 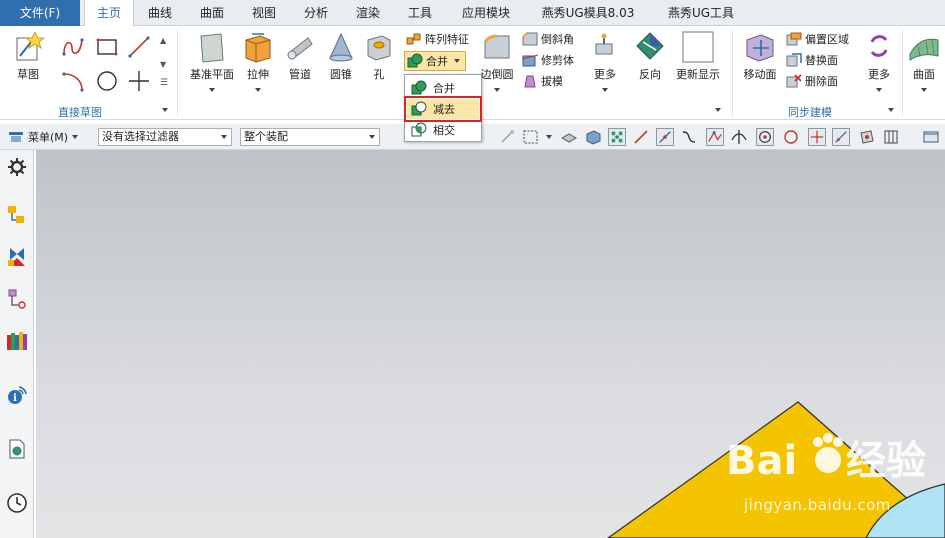 I want to click on view-triad-icon, so click(x=931, y=137).